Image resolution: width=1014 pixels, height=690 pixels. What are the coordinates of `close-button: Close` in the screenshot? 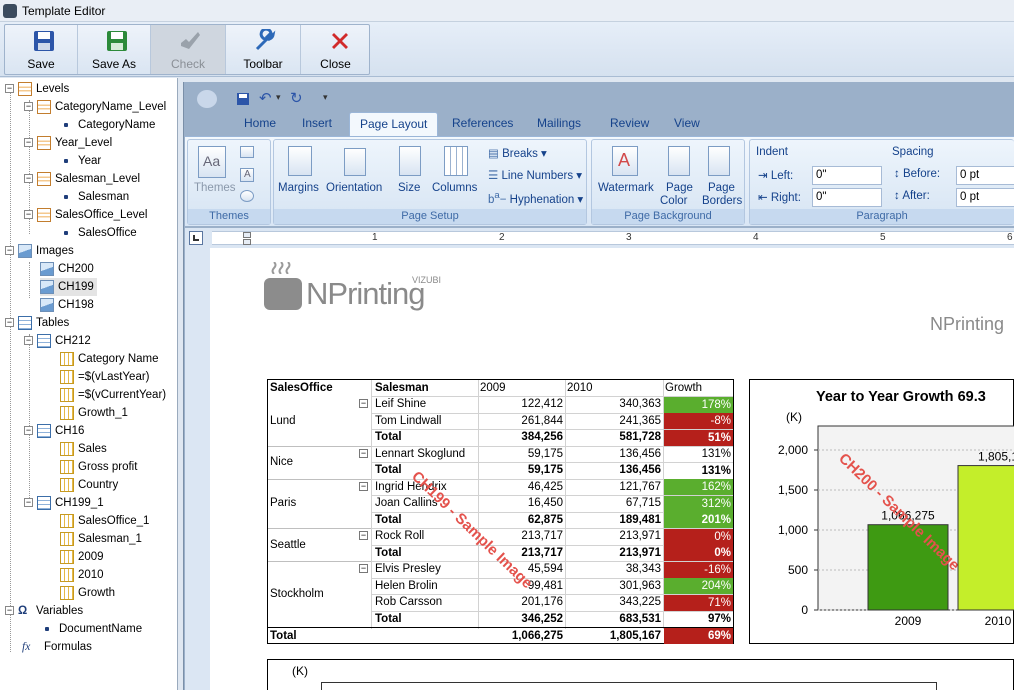 It's located at (335, 49).